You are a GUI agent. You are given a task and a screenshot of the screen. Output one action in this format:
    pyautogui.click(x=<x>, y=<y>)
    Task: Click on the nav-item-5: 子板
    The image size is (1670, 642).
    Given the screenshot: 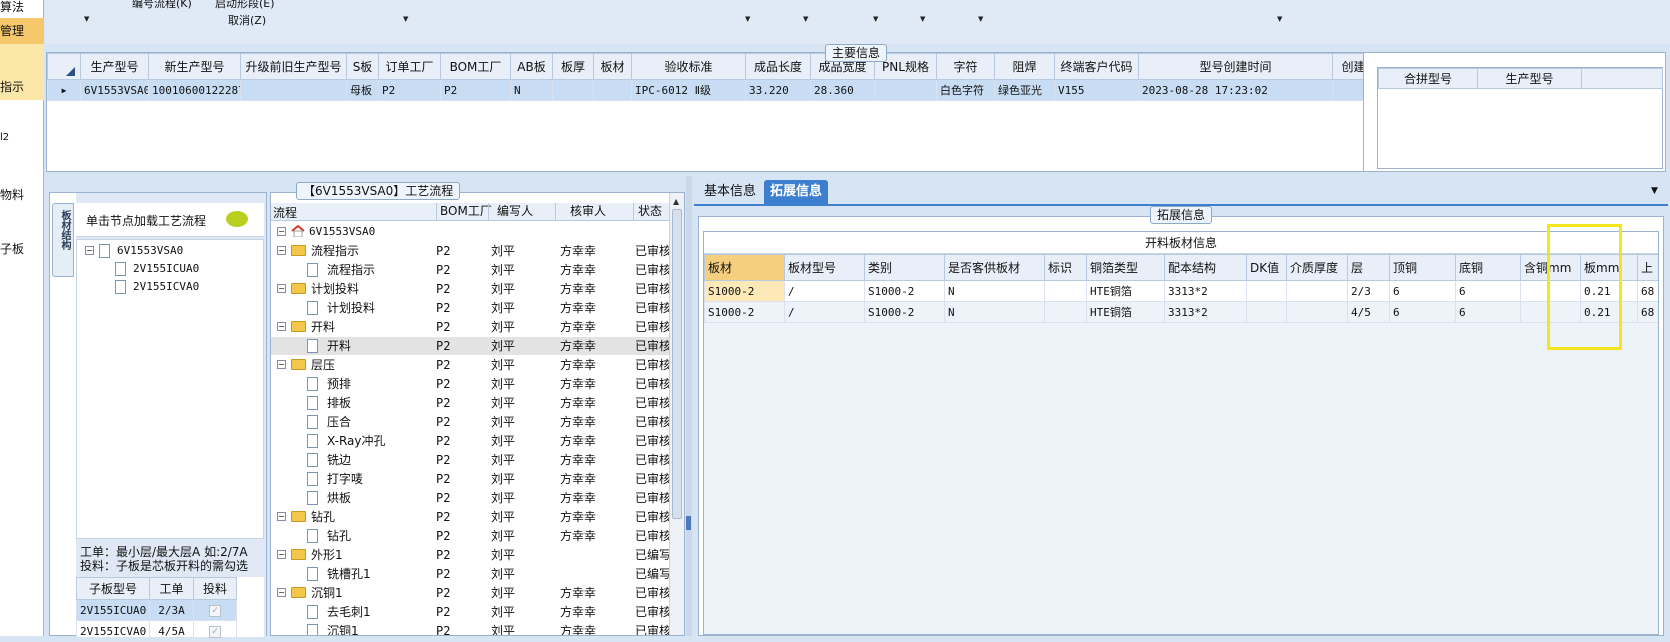 What is the action you would take?
    pyautogui.click(x=12, y=248)
    